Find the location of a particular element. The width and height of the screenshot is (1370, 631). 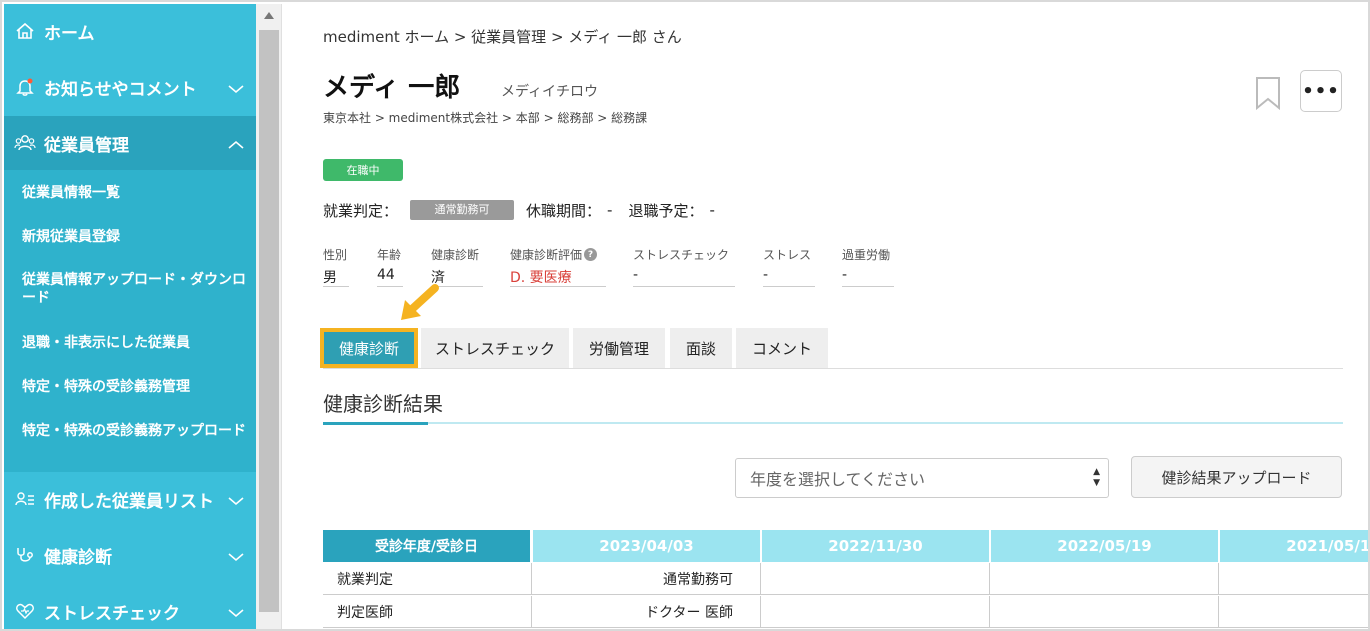

tabs-underline is located at coordinates (833, 368).